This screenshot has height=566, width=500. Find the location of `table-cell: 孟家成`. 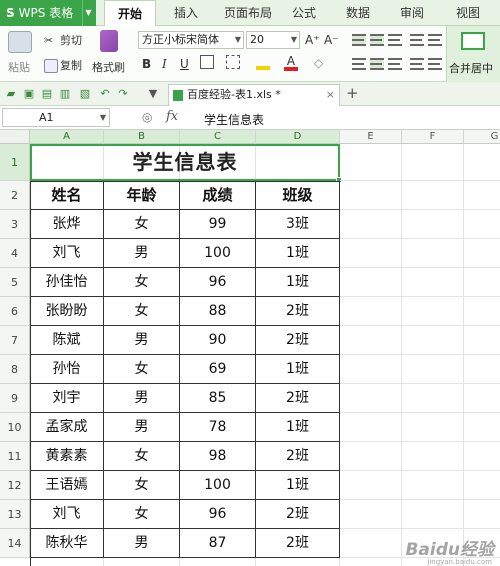

table-cell: 孟家成 is located at coordinates (67, 427).